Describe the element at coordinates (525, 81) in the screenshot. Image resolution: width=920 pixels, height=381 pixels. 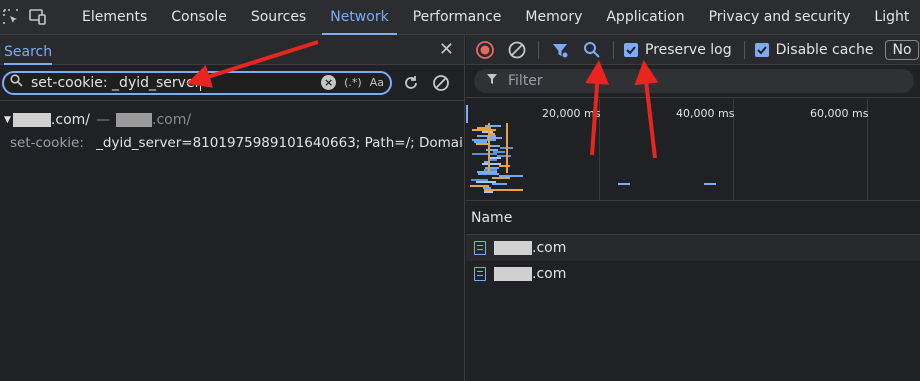
I see `filter-placeholder: Filter` at that location.